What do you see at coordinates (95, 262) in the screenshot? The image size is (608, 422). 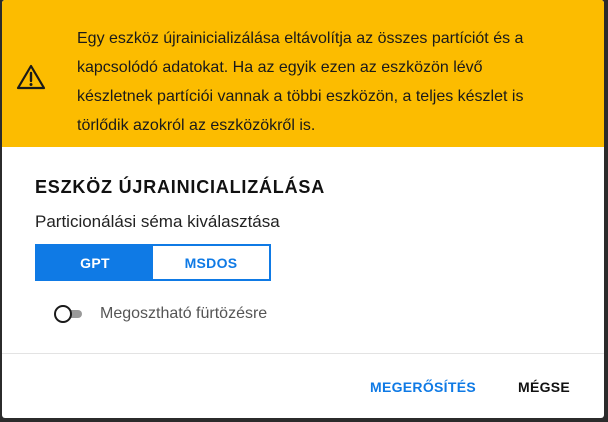 I see `gpt-option-button: GPT` at bounding box center [95, 262].